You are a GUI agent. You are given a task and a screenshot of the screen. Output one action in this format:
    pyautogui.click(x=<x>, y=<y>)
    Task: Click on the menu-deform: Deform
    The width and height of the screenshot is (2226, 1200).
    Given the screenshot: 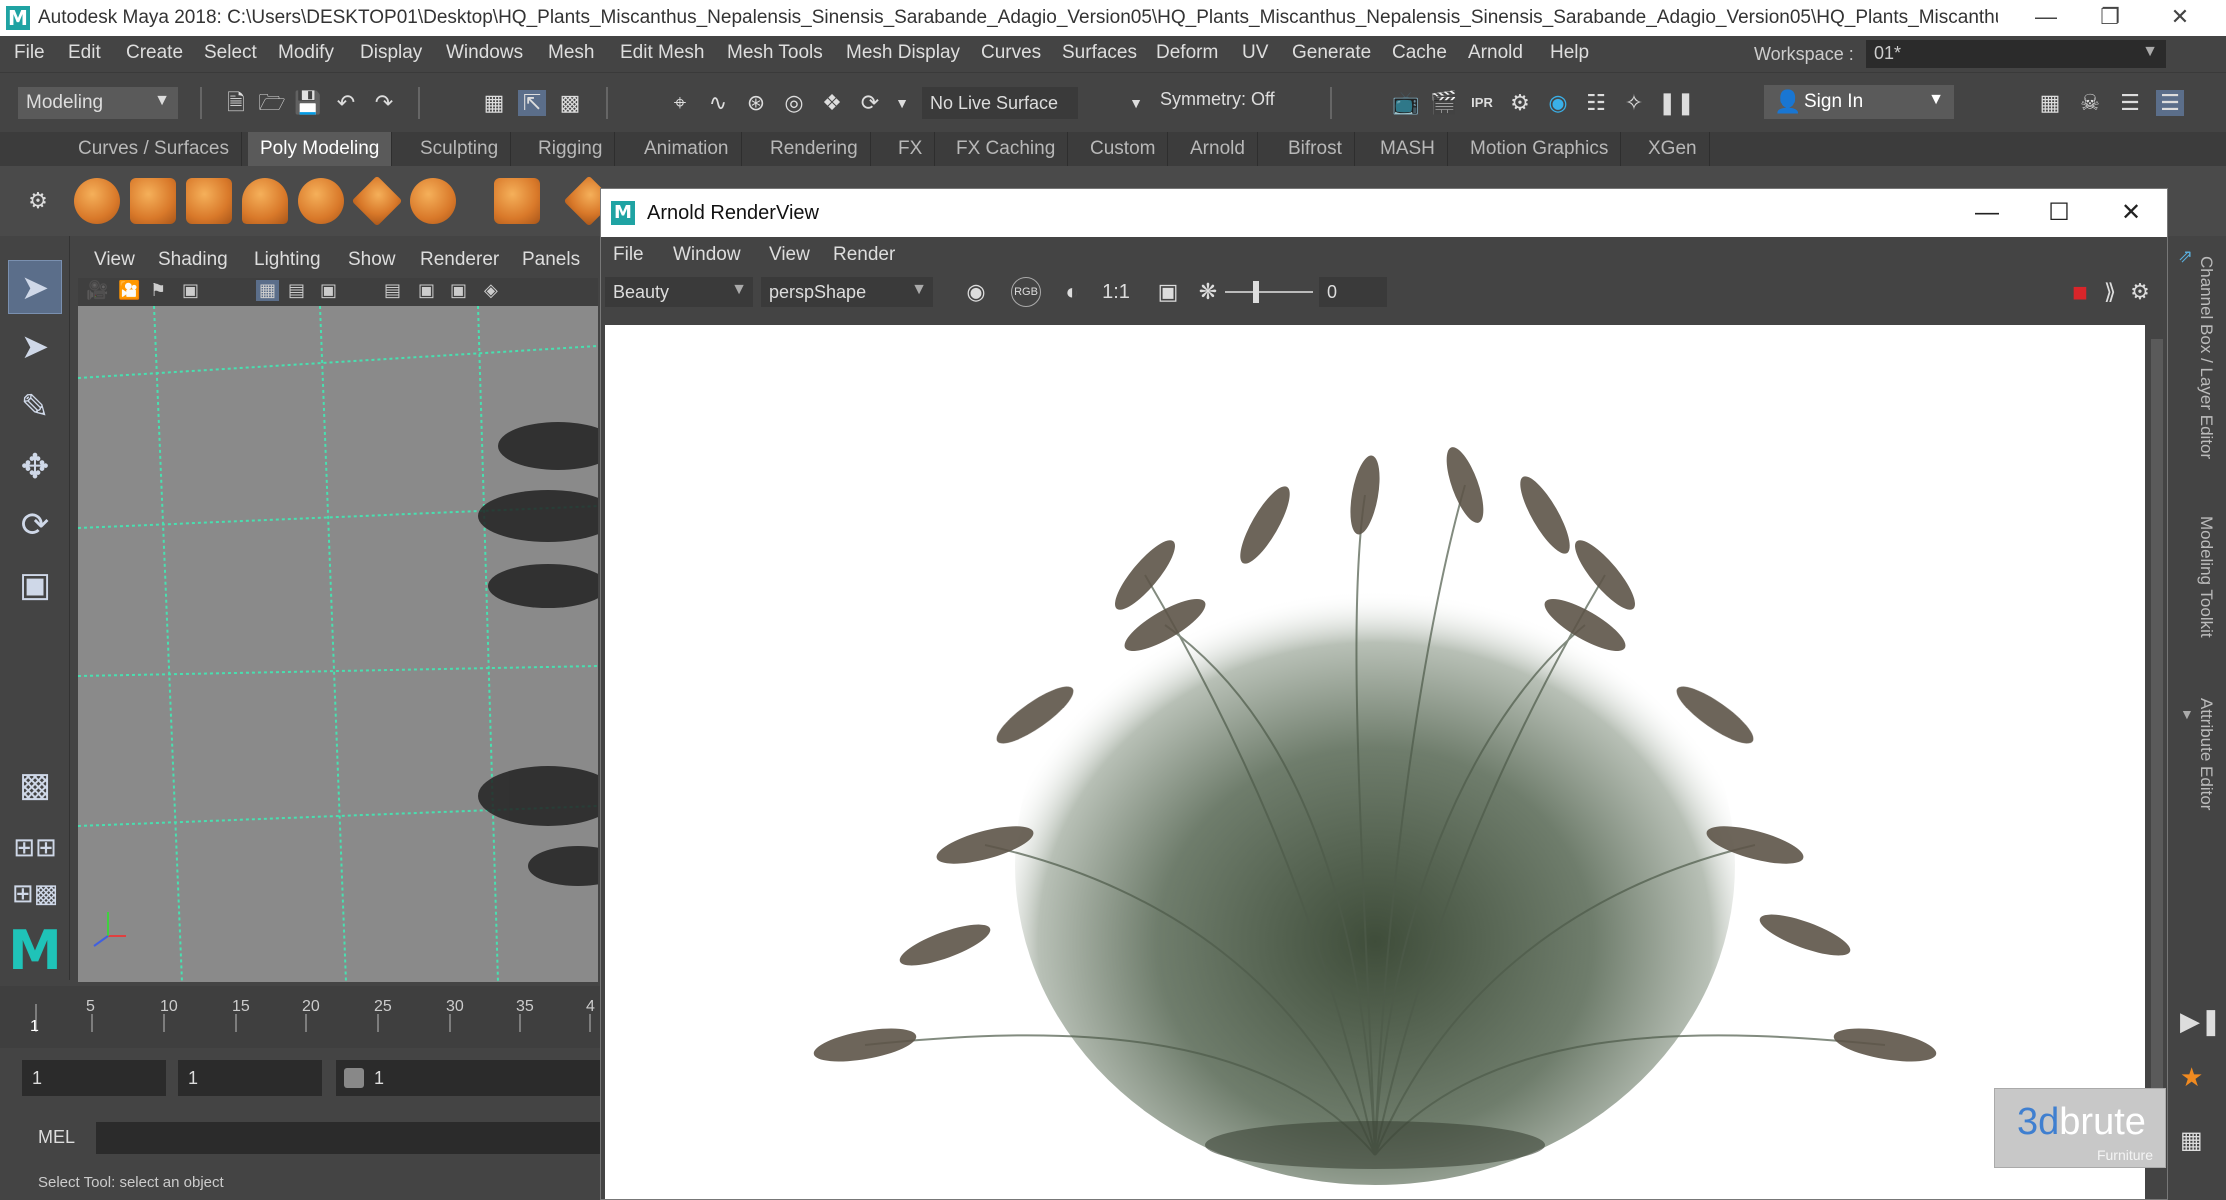 What is the action you would take?
    pyautogui.click(x=1187, y=53)
    